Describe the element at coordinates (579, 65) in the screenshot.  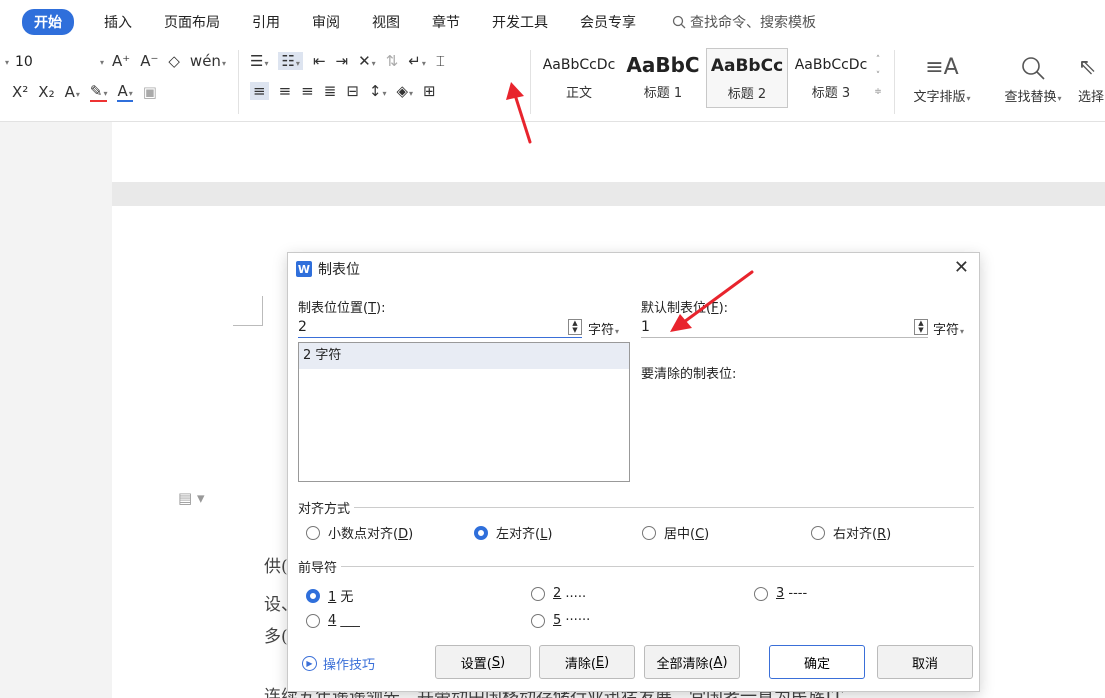
I see `style-preview: AaBbCcDc` at that location.